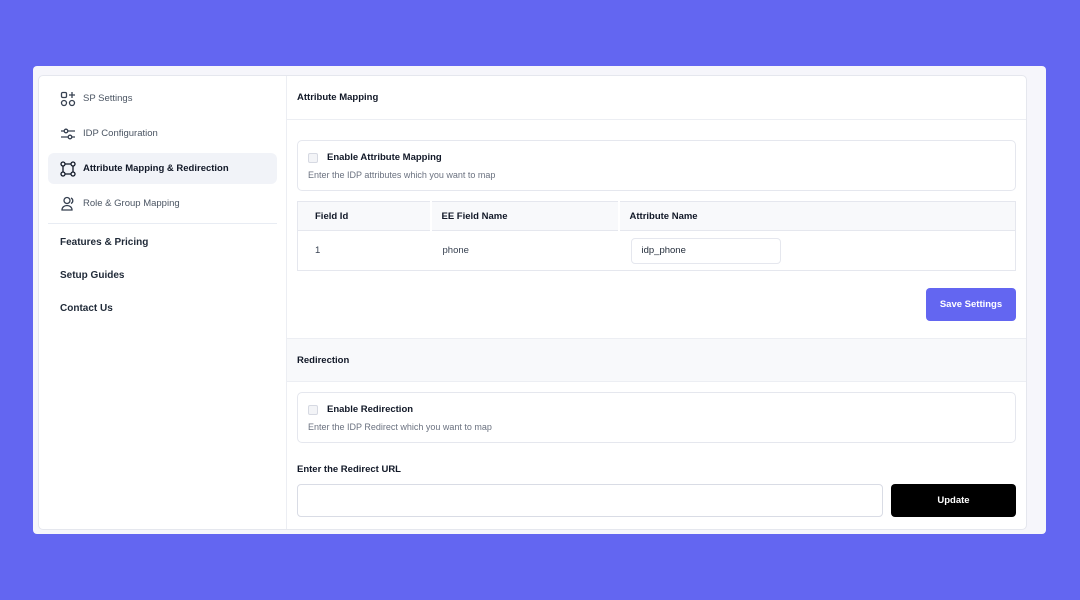 The height and width of the screenshot is (600, 1080). Describe the element at coordinates (953, 500) in the screenshot. I see `update-button: Update` at that location.